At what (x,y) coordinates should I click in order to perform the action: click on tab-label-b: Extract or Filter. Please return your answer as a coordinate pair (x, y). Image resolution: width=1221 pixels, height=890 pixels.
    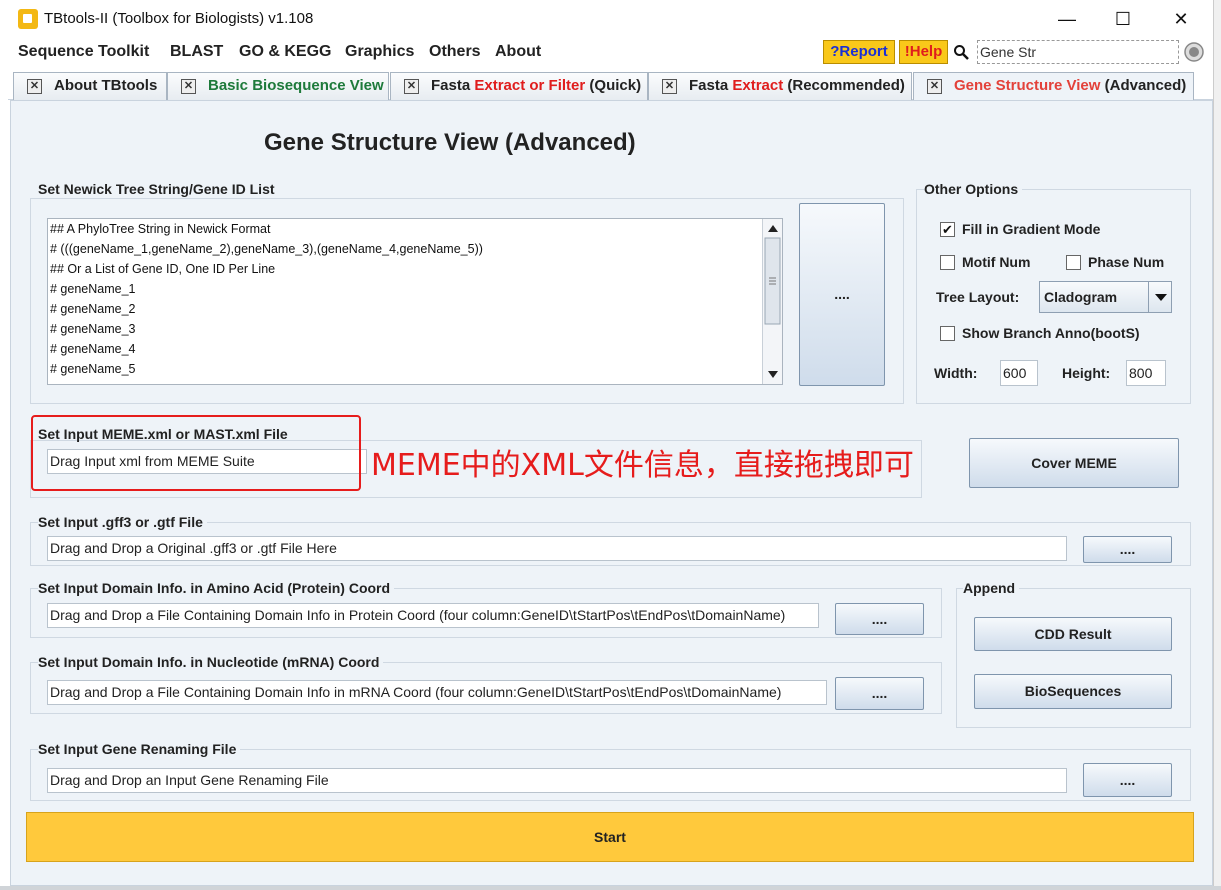
    Looking at the image, I should click on (530, 85).